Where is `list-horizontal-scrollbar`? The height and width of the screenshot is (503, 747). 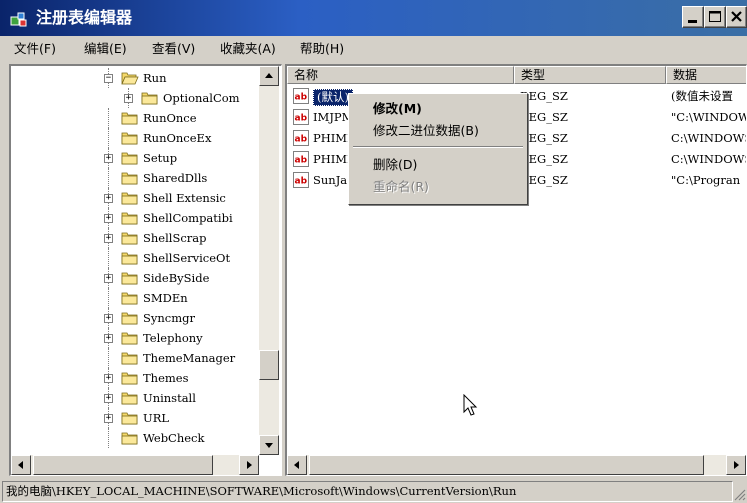 list-horizontal-scrollbar is located at coordinates (516, 465).